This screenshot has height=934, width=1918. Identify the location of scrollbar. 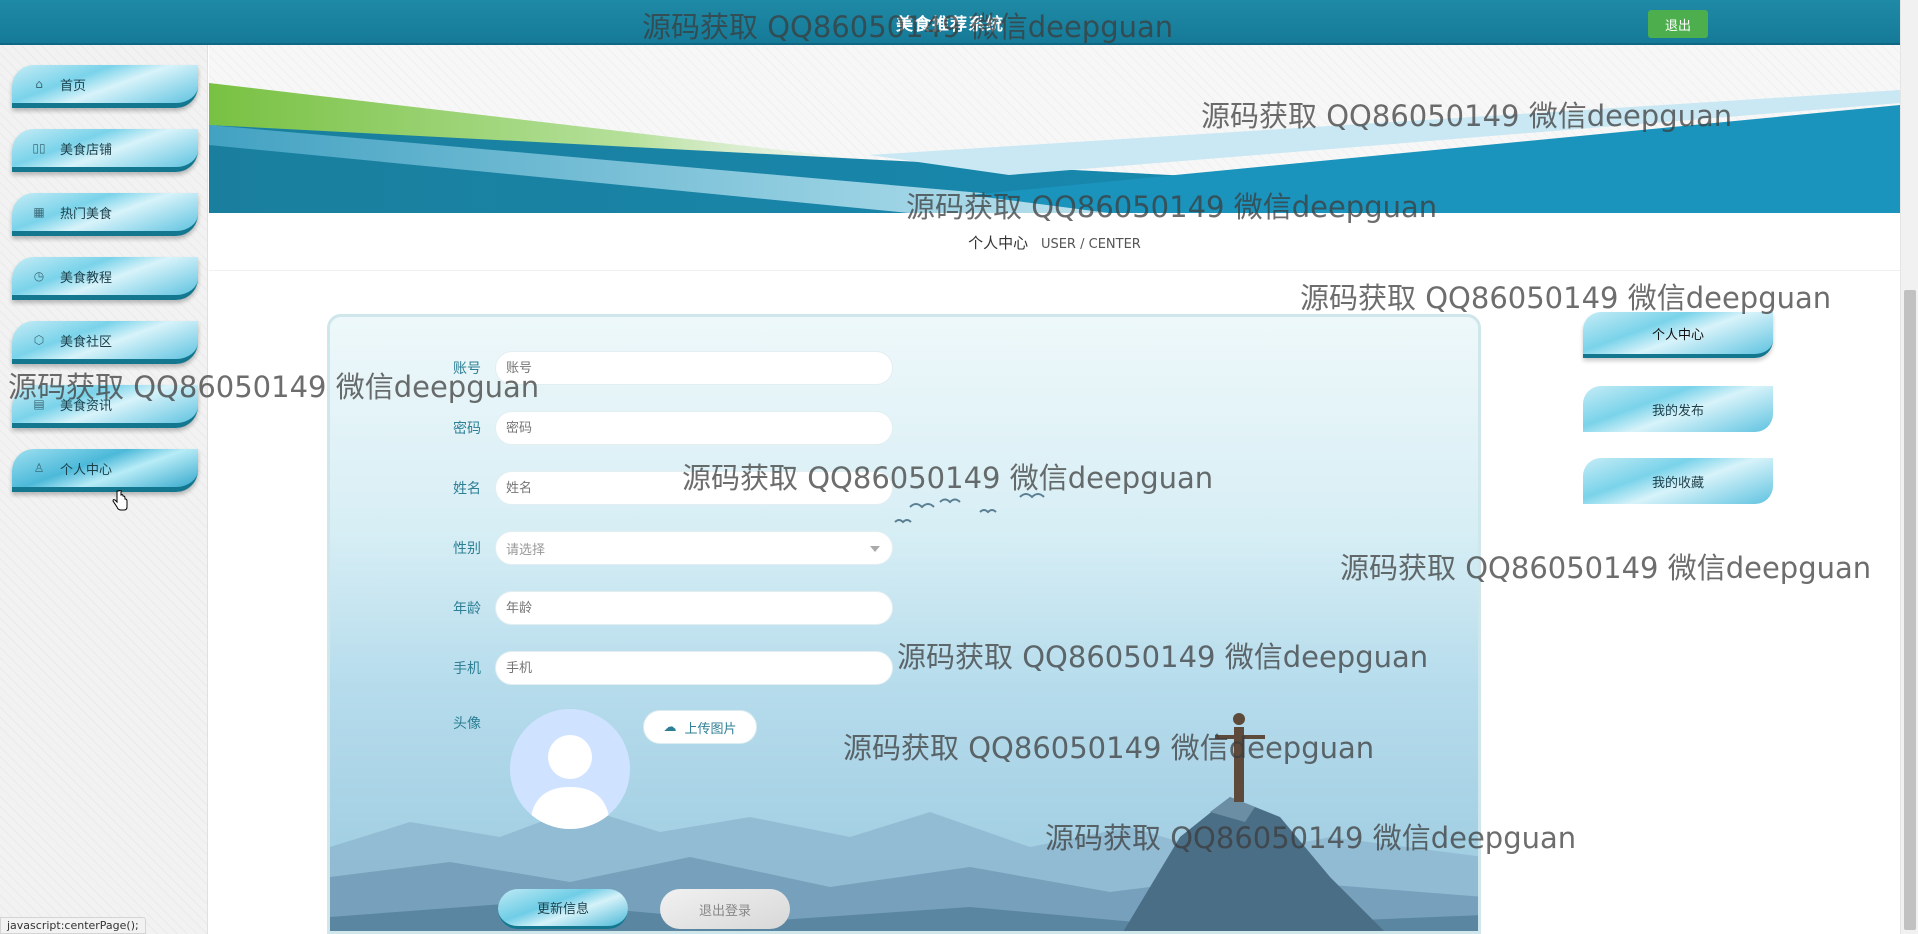
(1909, 467).